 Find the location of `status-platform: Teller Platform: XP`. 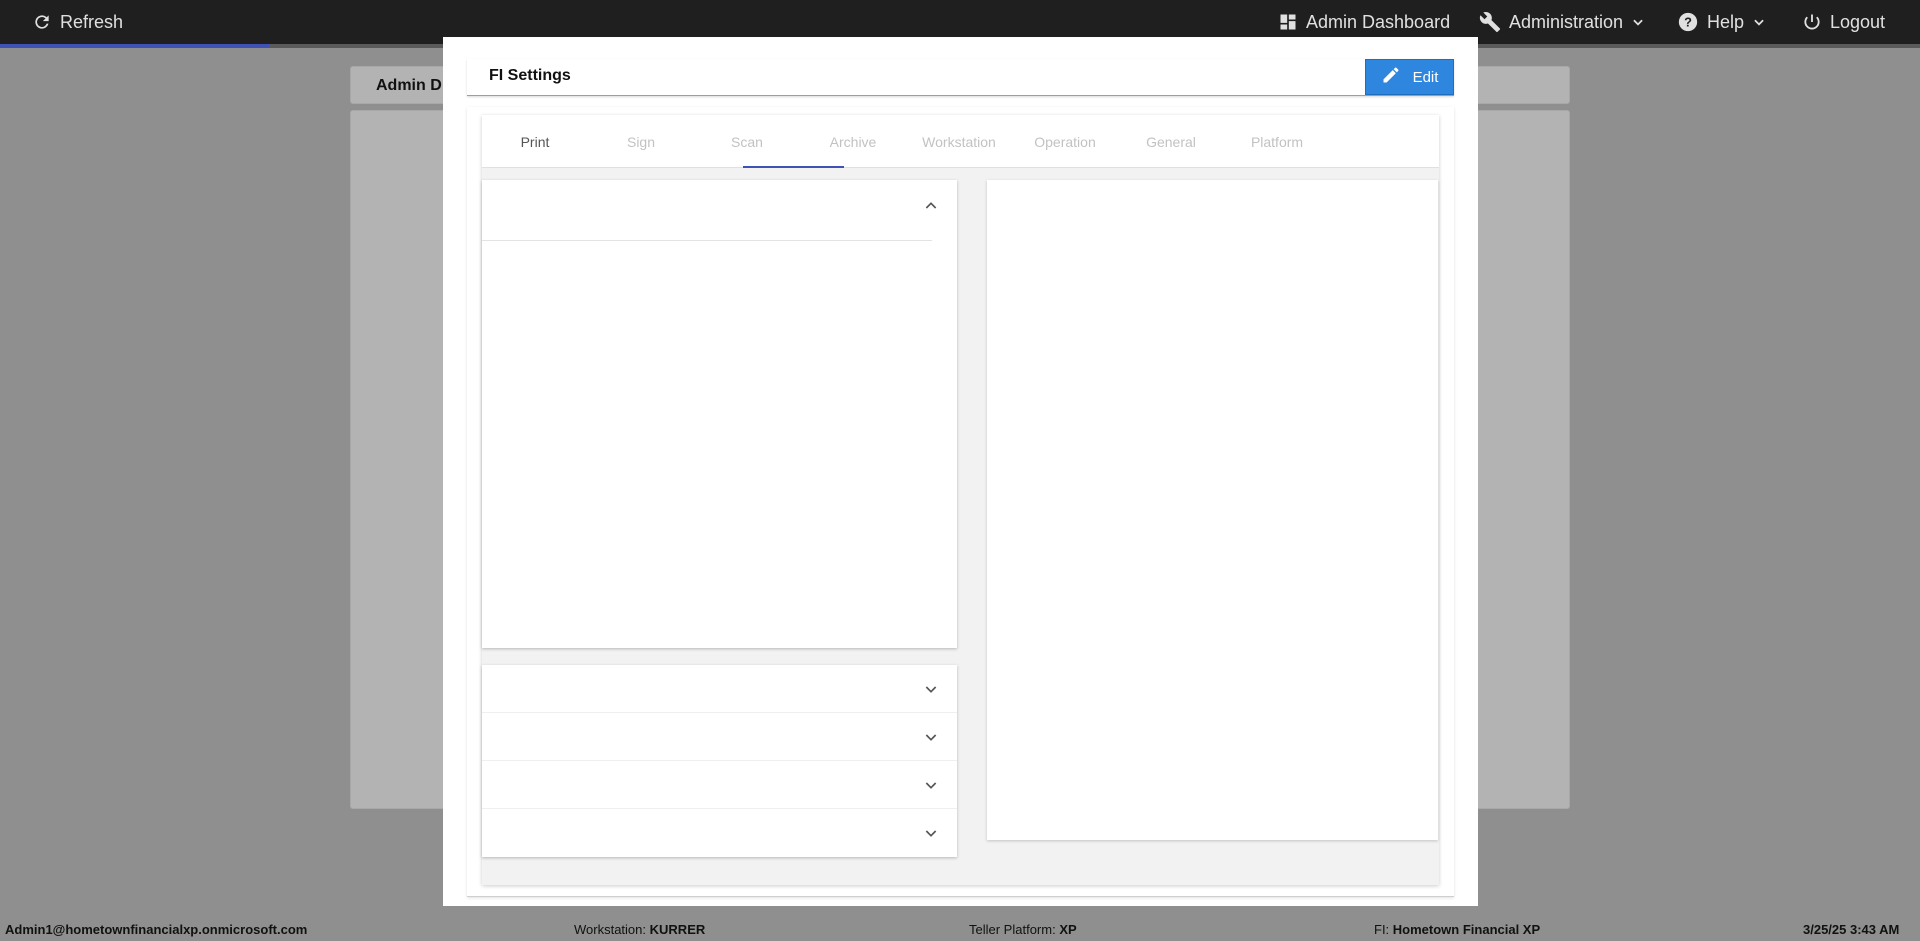

status-platform: Teller Platform: XP is located at coordinates (1023, 929).